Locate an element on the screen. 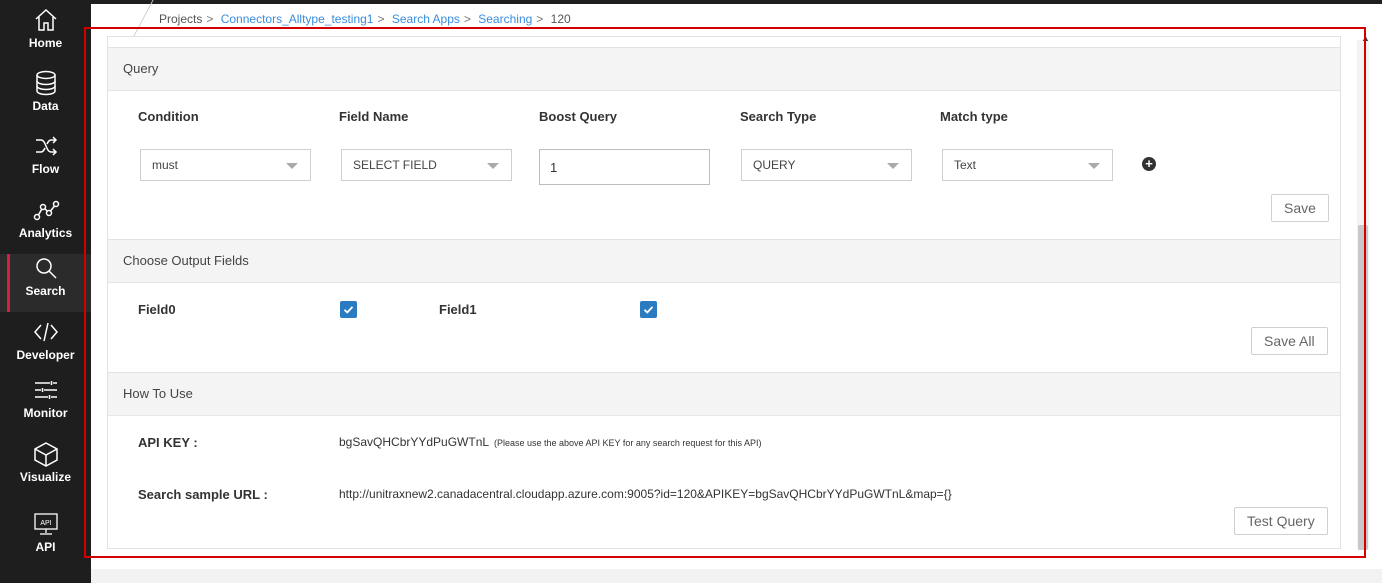 Image resolution: width=1382 pixels, height=583 pixels. sidebar-item-label: Flow is located at coordinates (45, 169).